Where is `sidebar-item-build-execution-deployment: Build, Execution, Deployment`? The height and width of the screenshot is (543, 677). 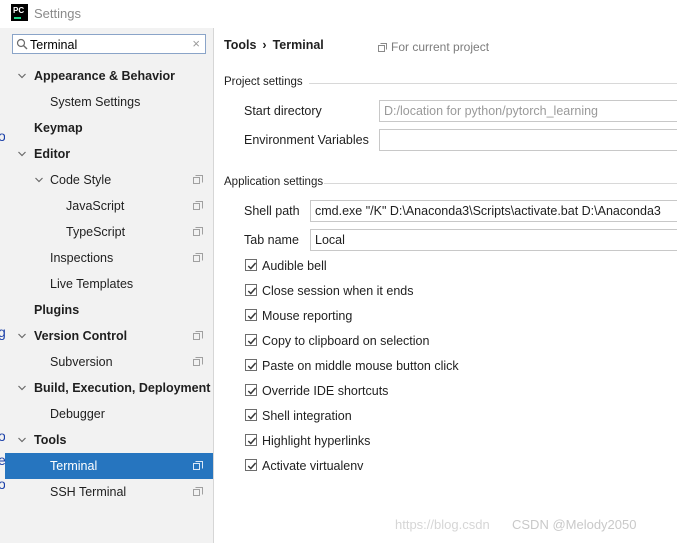
sidebar-item-build-execution-deployment: Build, Execution, Deployment is located at coordinates (109, 388).